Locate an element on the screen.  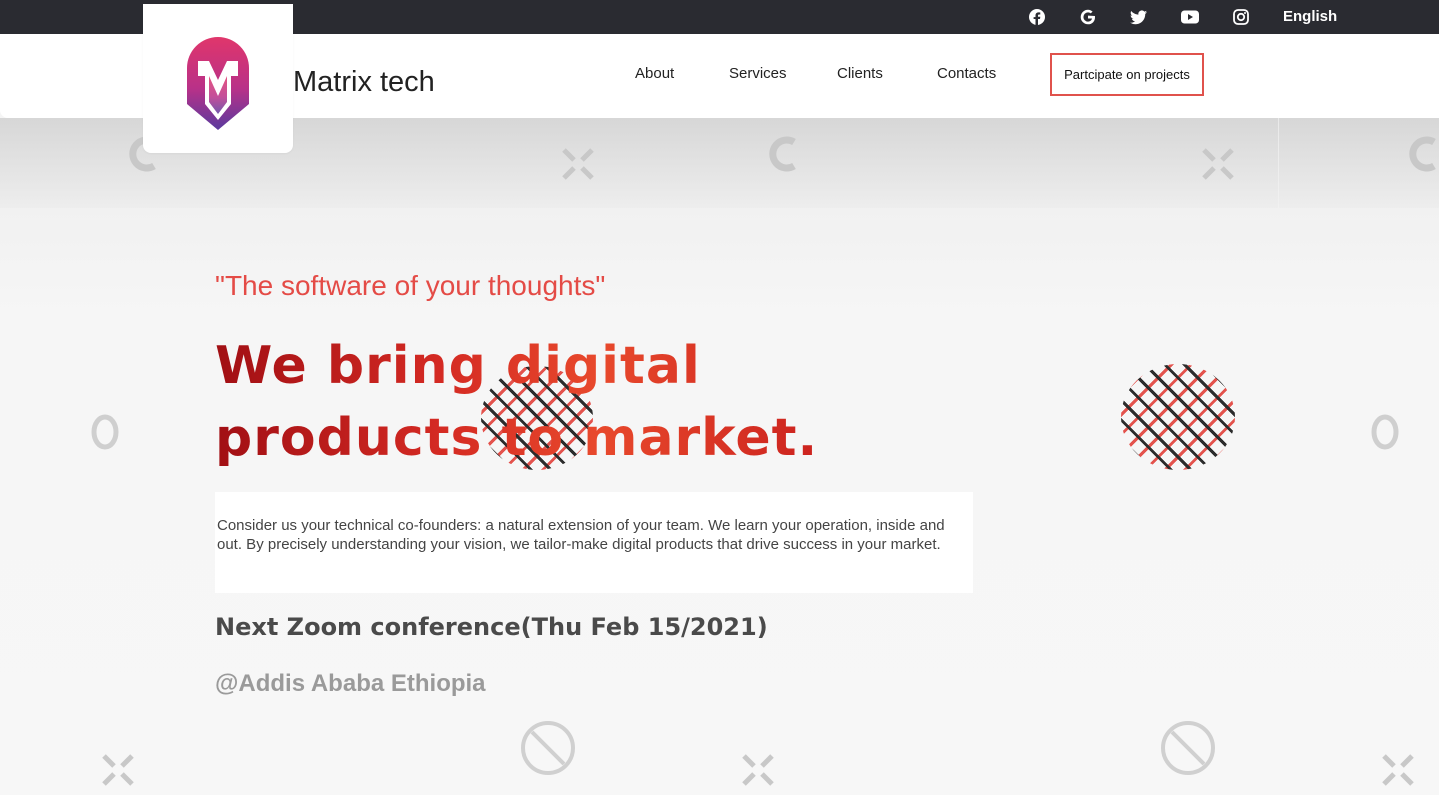
hero-tagline: "The software of your thoughts" is located at coordinates (410, 285).